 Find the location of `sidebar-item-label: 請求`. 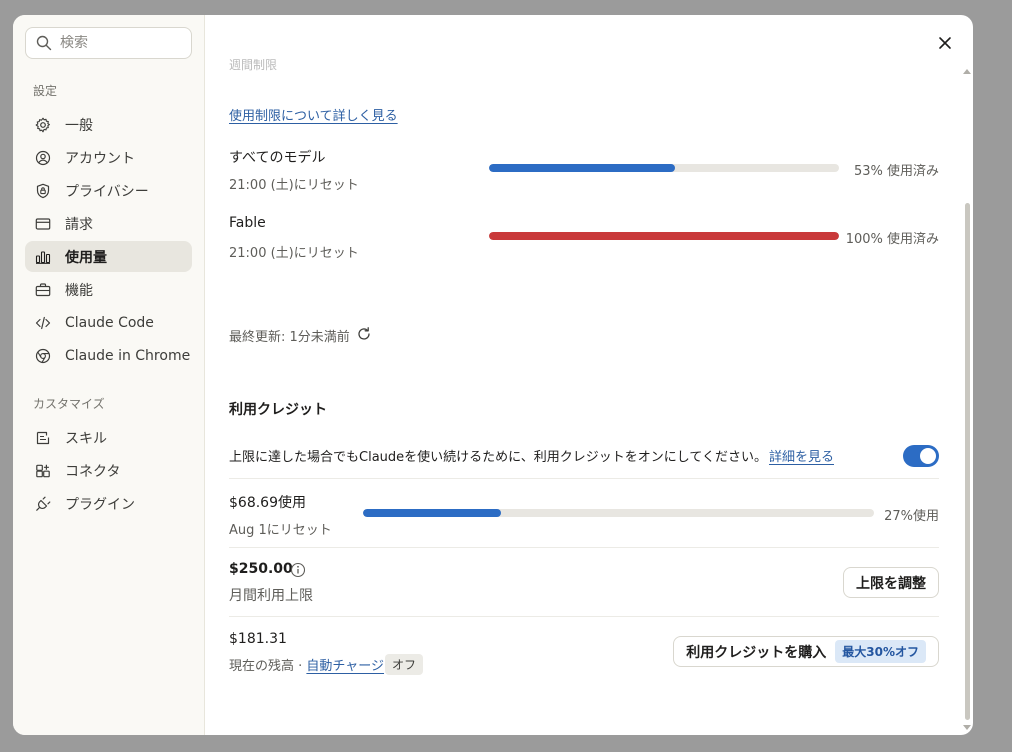

sidebar-item-label: 請求 is located at coordinates (79, 224).